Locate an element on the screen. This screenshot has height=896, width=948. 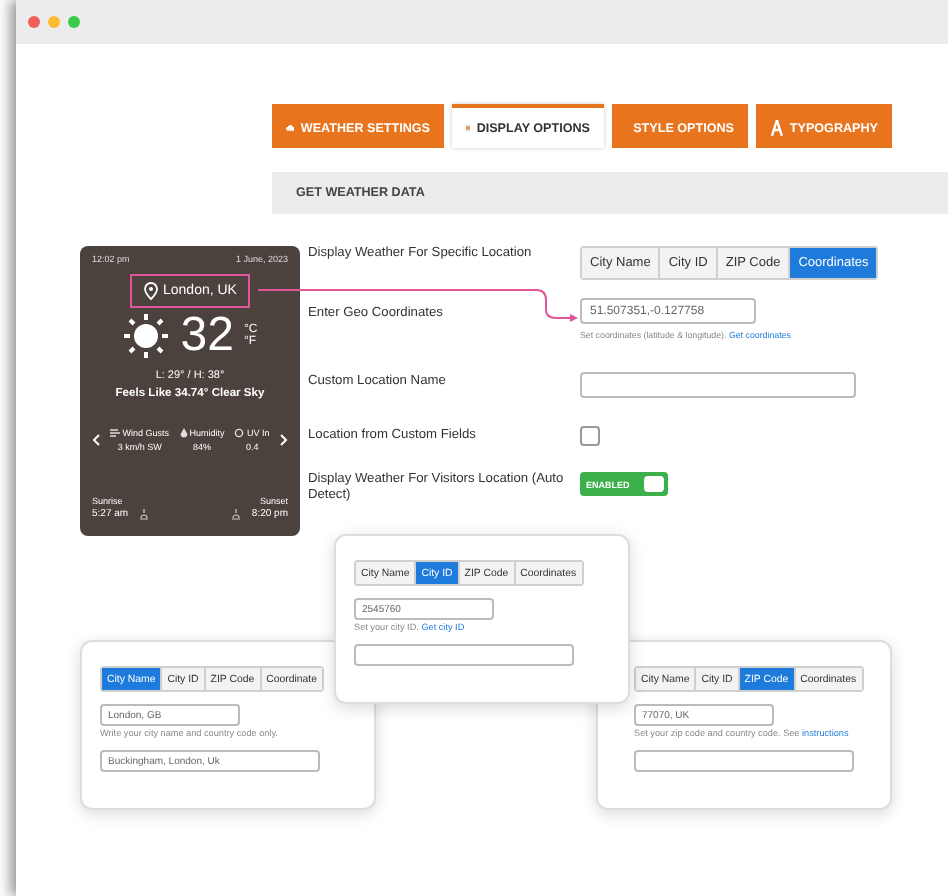
minimize-dot is located at coordinates (54, 22).